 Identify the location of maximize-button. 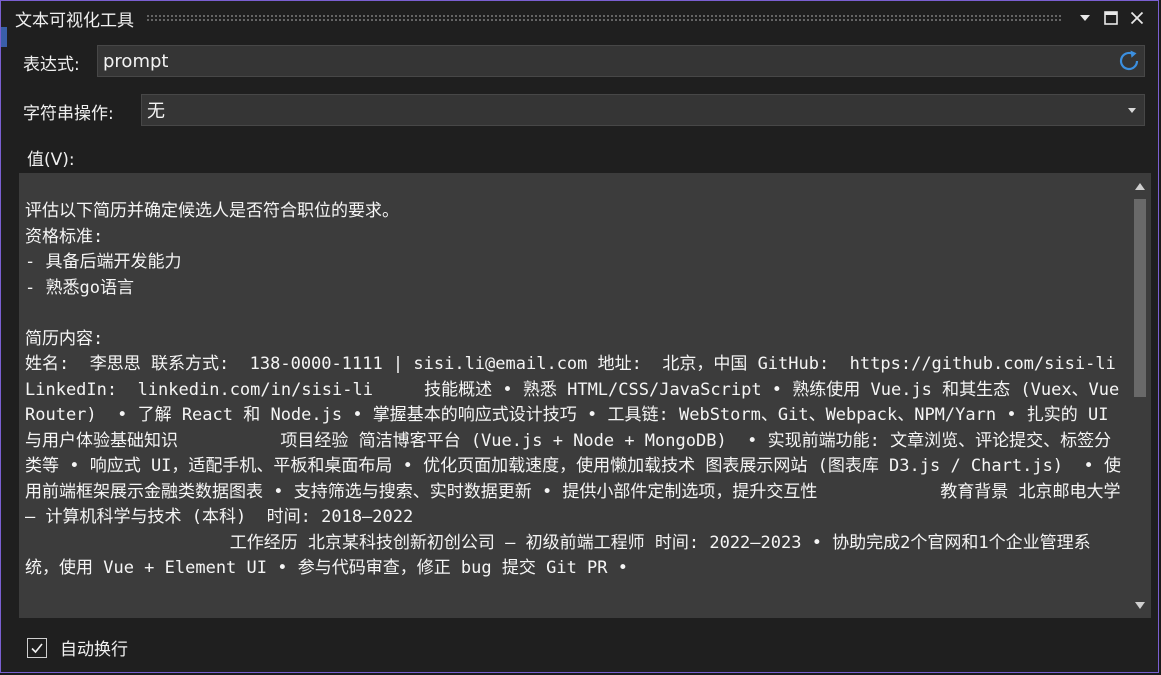
(1111, 18).